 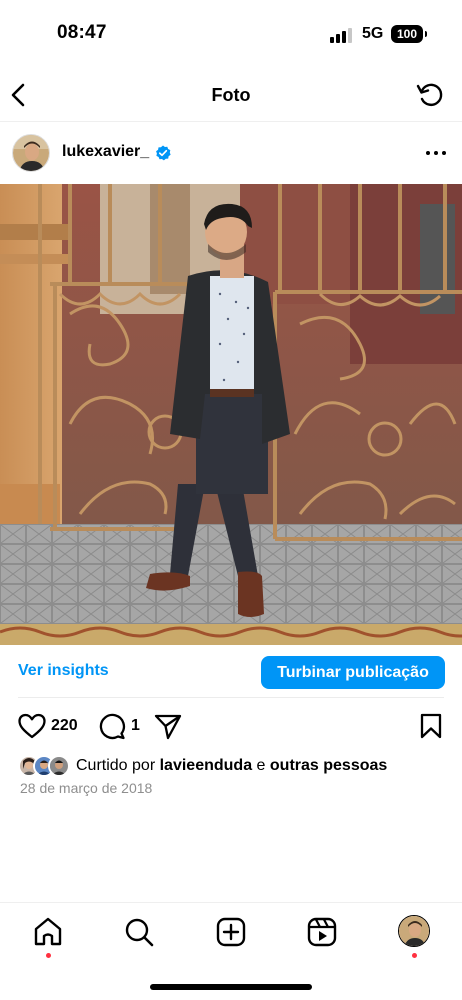 What do you see at coordinates (163, 153) in the screenshot?
I see `verified-badge-icon` at bounding box center [163, 153].